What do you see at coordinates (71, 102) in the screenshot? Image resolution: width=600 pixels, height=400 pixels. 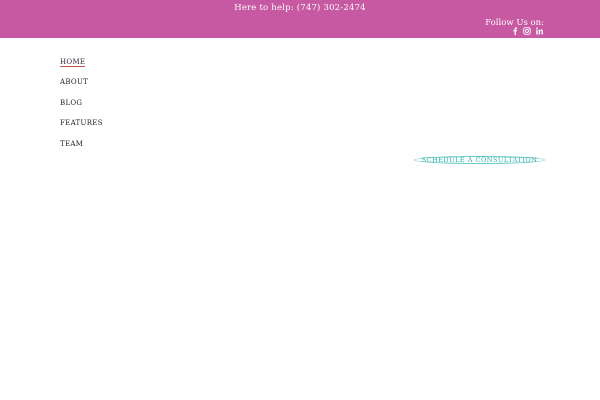 I see `nav-item-label: BLOG` at bounding box center [71, 102].